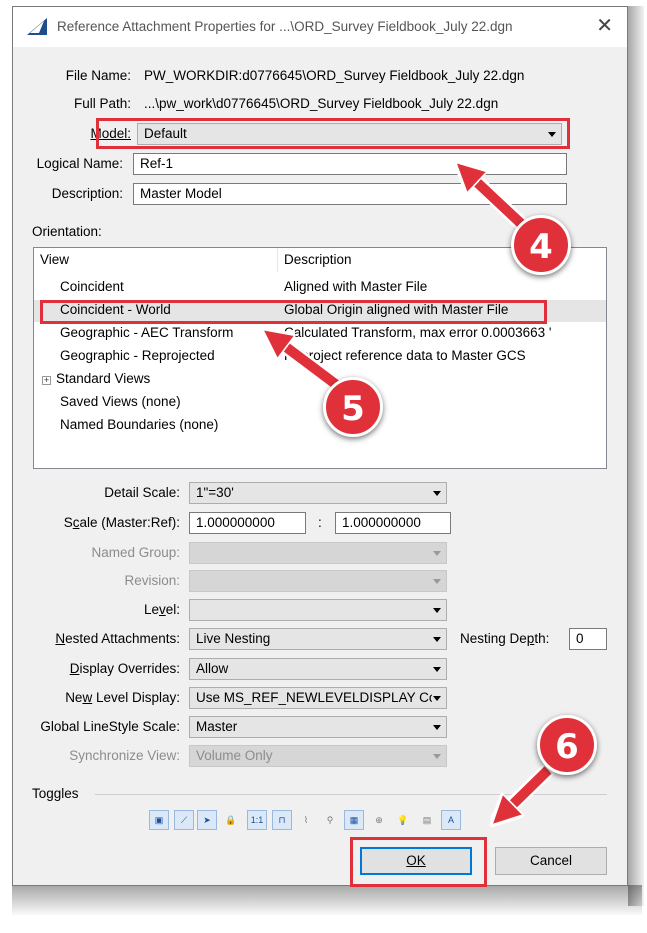  I want to click on toggles-separator, so click(351, 794).